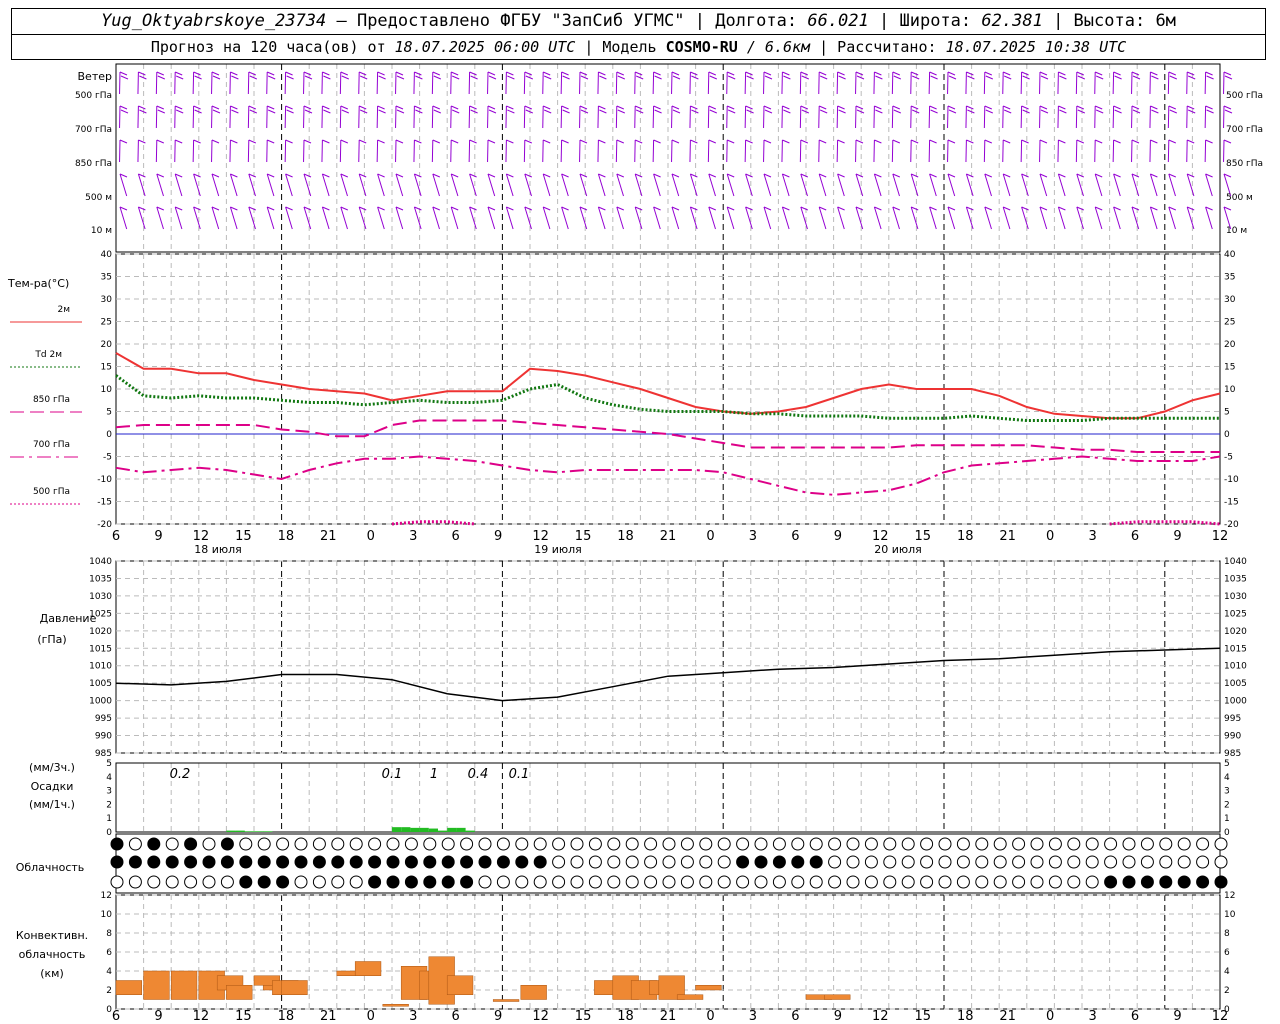 The height and width of the screenshot is (1024, 1280). Describe the element at coordinates (1235, 579) in the screenshot. I see `pres-ytick-right: 1035` at that location.